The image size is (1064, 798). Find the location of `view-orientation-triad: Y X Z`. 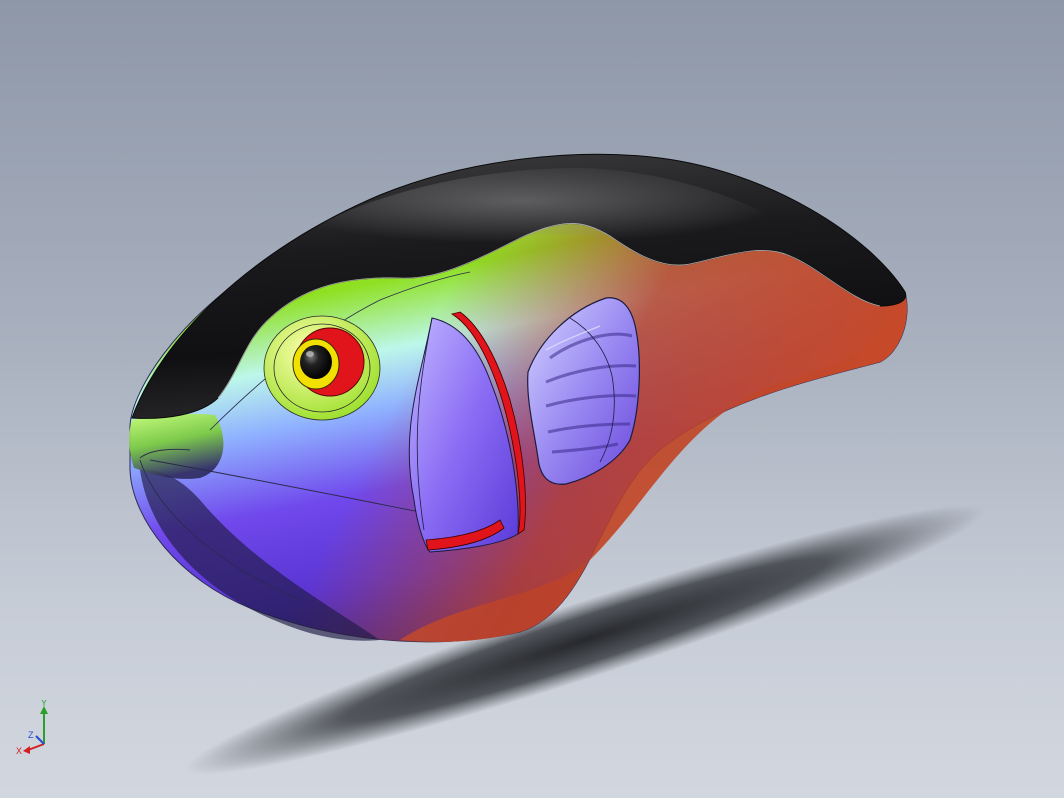

view-orientation-triad: Y X Z is located at coordinates (38, 729).